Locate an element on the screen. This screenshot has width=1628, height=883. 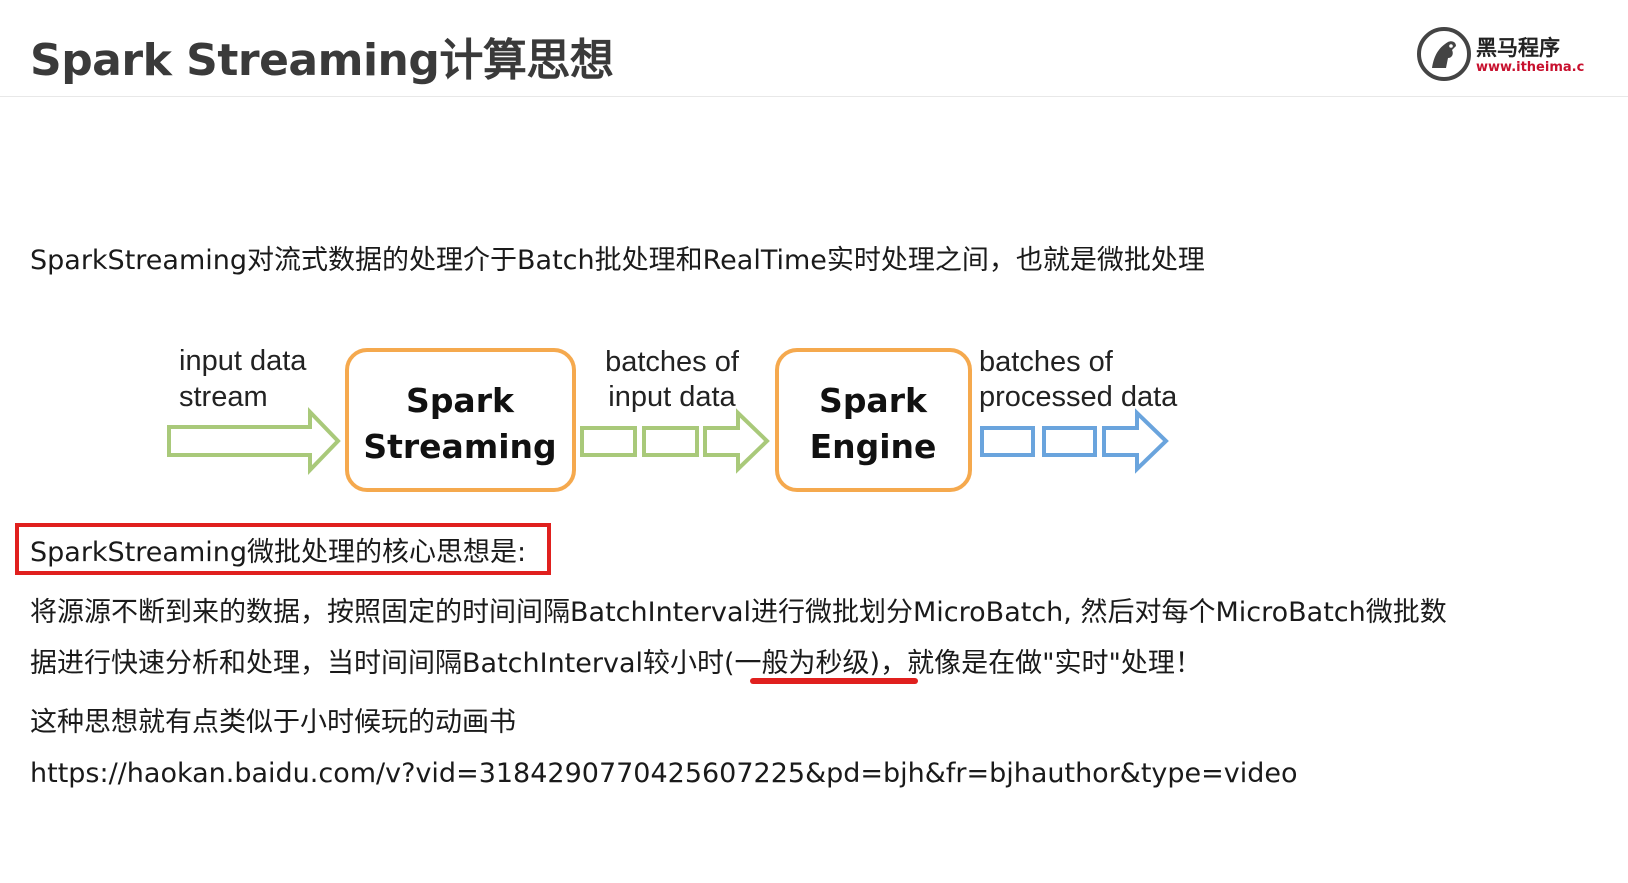
core-idea-heading: SparkStreaming微批处理的核心思想是: is located at coordinates (278, 552).